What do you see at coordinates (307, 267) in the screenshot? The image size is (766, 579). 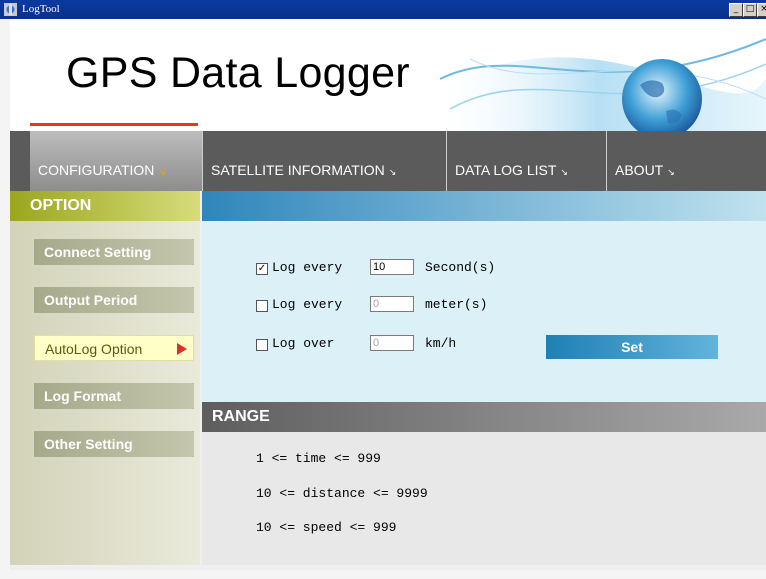 I see `log-every-seconds-label: Log every` at bounding box center [307, 267].